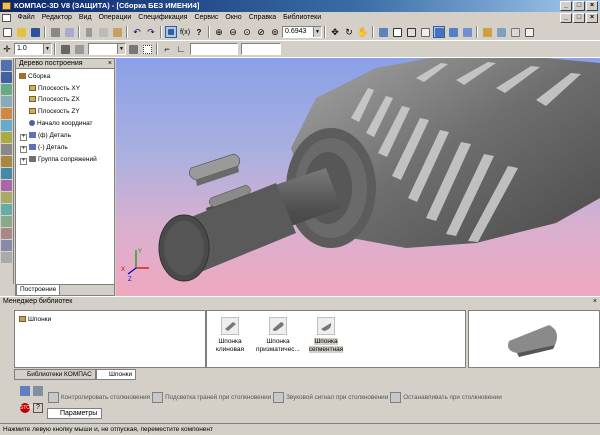 This screenshot has height=435, width=600. Describe the element at coordinates (6, 233) in the screenshot. I see `parametrization-icon` at that location.